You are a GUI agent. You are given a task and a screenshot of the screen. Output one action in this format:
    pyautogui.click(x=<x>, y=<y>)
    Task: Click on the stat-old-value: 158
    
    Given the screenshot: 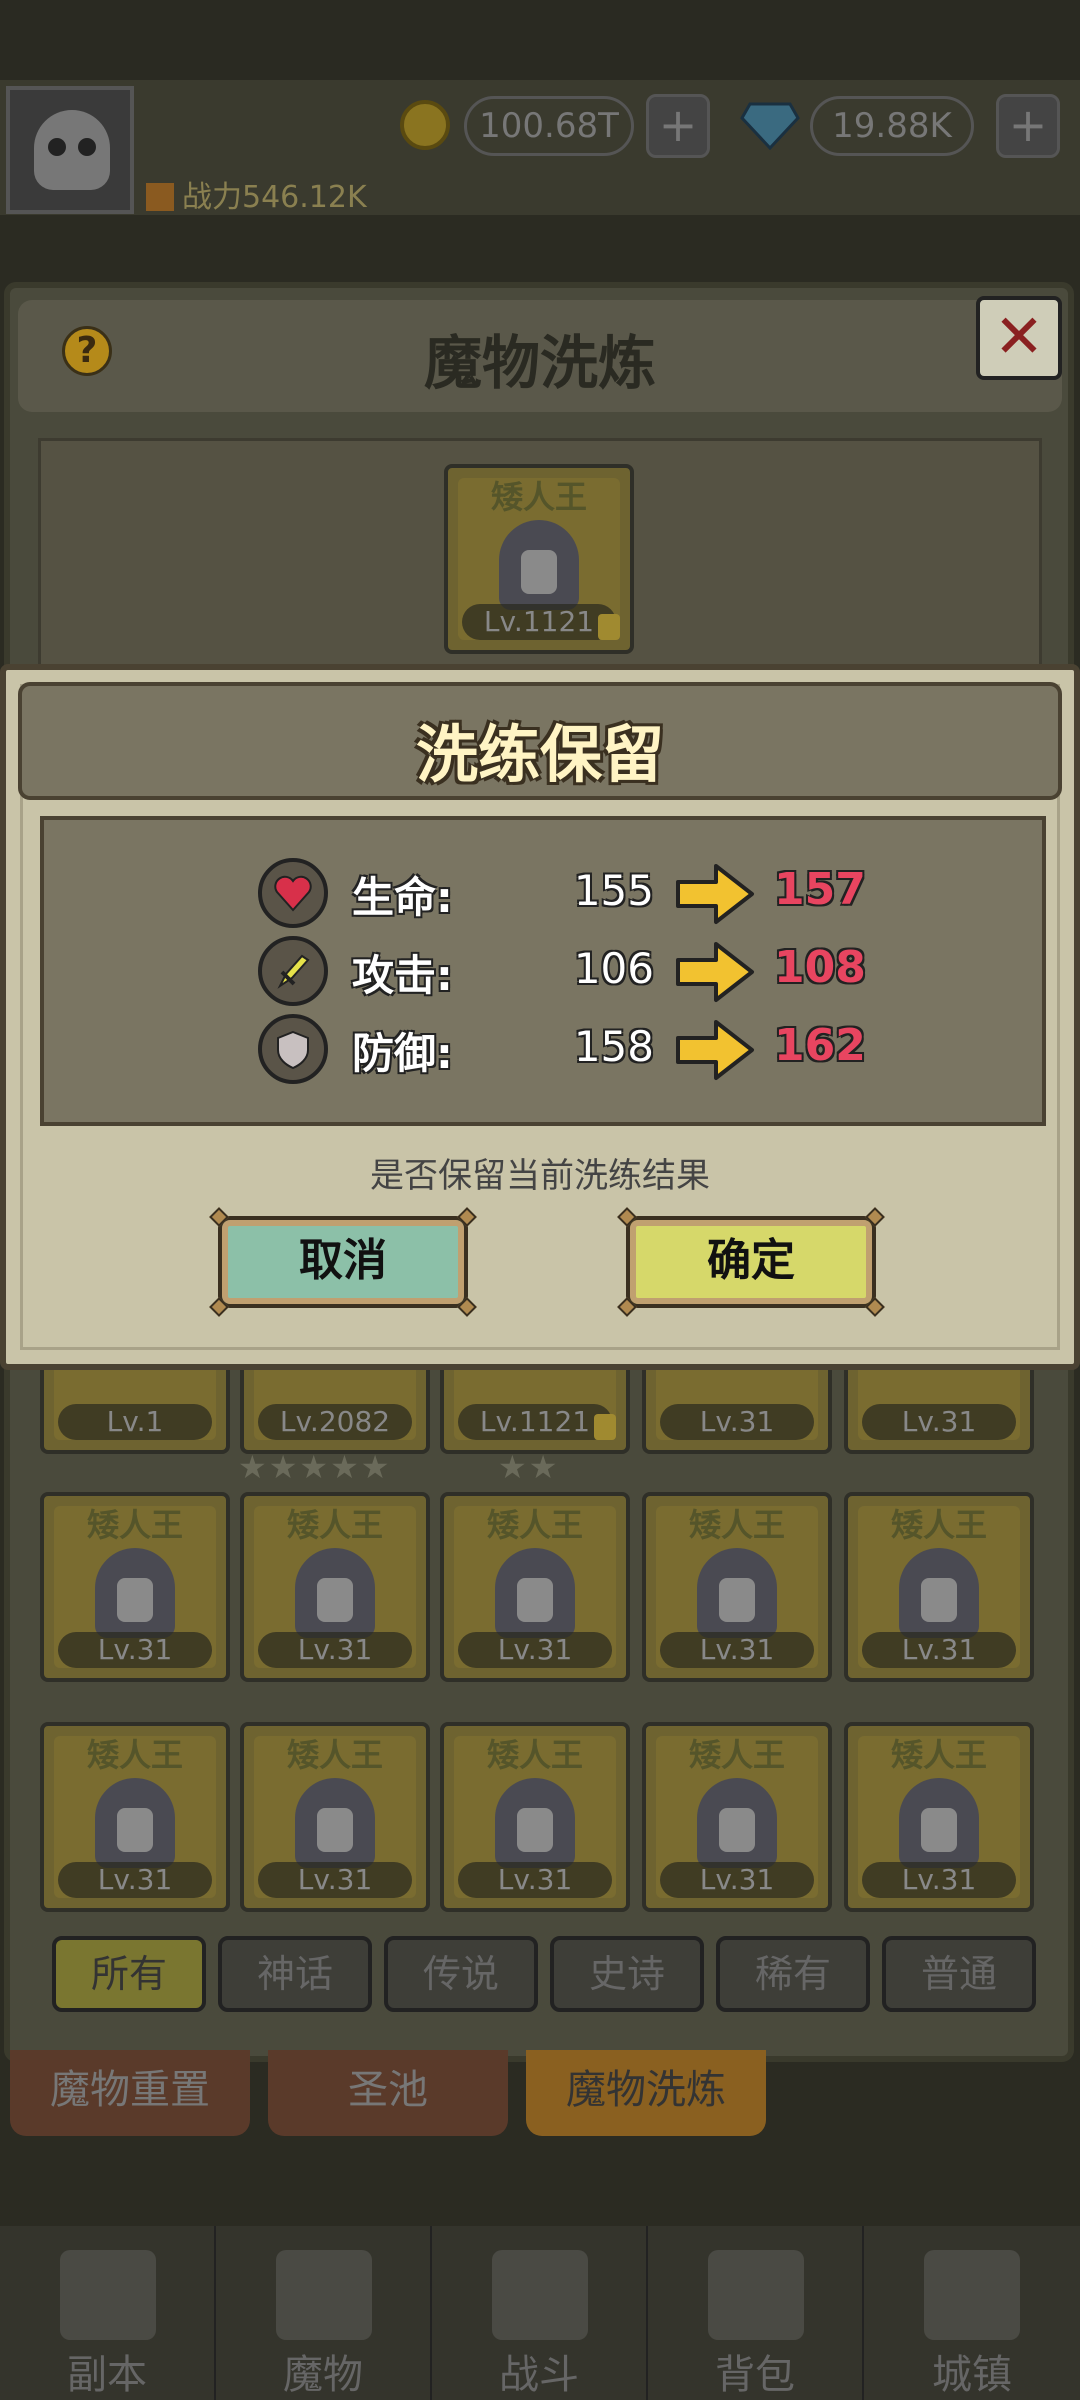 What is the action you would take?
    pyautogui.click(x=613, y=1046)
    